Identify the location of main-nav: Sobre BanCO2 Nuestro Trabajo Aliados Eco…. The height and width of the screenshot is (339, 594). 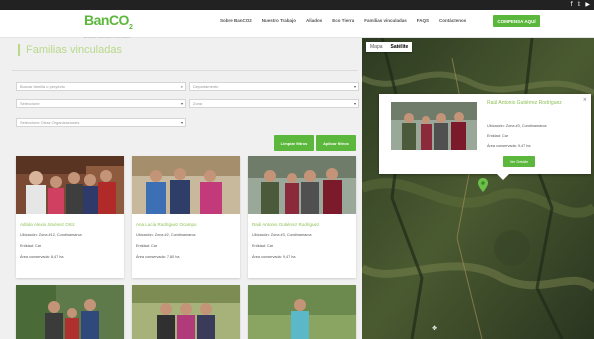
(380, 21).